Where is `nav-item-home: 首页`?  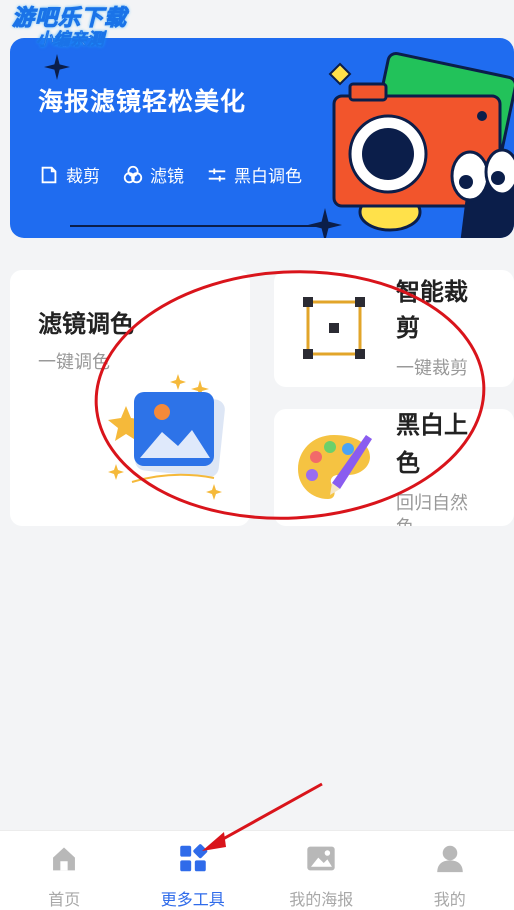
nav-item-home: 首页 is located at coordinates (64, 870).